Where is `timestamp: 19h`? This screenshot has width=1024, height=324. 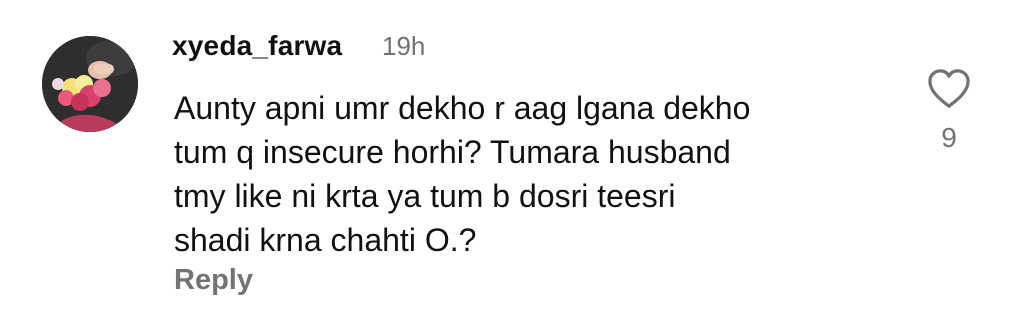
timestamp: 19h is located at coordinates (404, 46).